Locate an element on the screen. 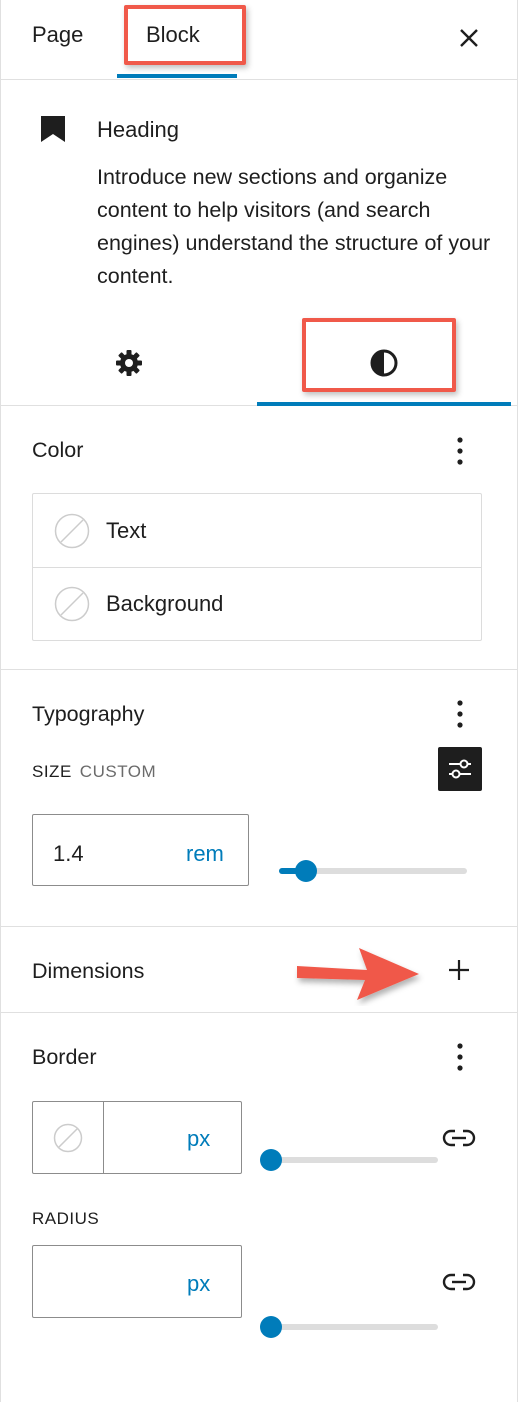  contrast-icon is located at coordinates (384, 363).